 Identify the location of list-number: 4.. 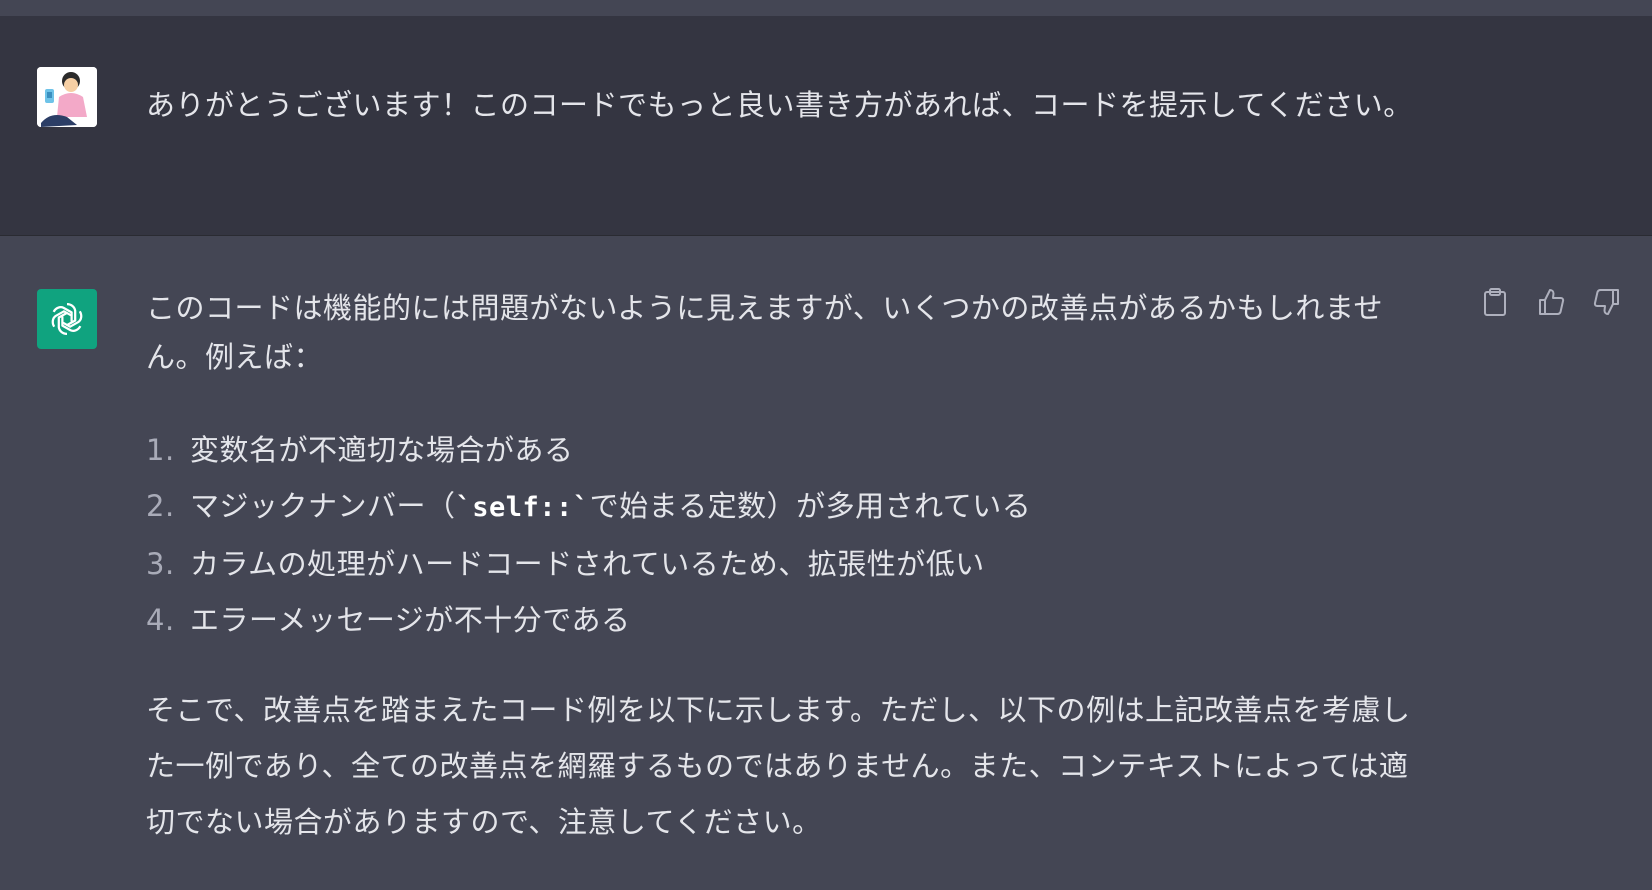
(160, 620).